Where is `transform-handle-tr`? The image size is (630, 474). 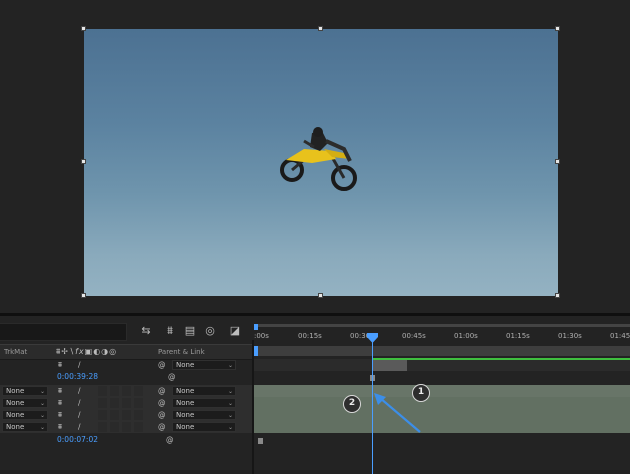
transform-handle-tr is located at coordinates (557, 28).